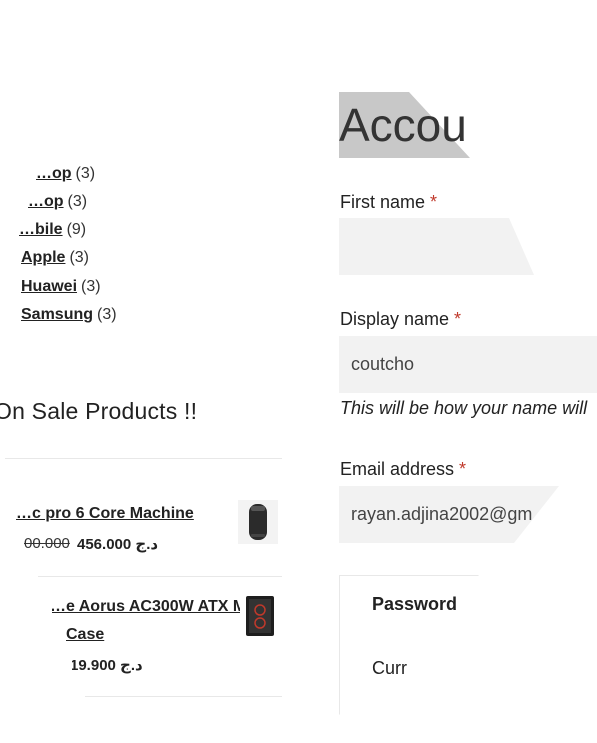 Image resolution: width=597 pixels, height=743 pixels. I want to click on mac-pro-thumbnail, so click(258, 522).